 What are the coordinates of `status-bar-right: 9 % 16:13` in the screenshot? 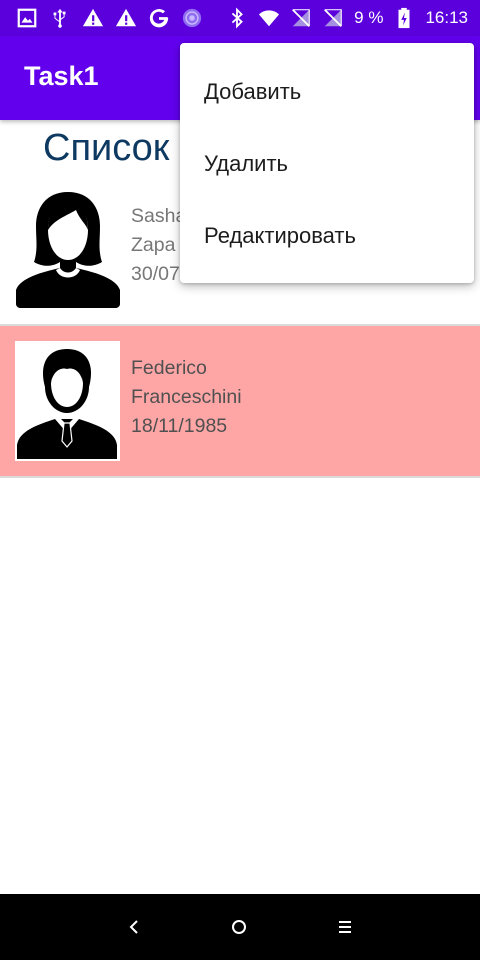 It's located at (347, 18).